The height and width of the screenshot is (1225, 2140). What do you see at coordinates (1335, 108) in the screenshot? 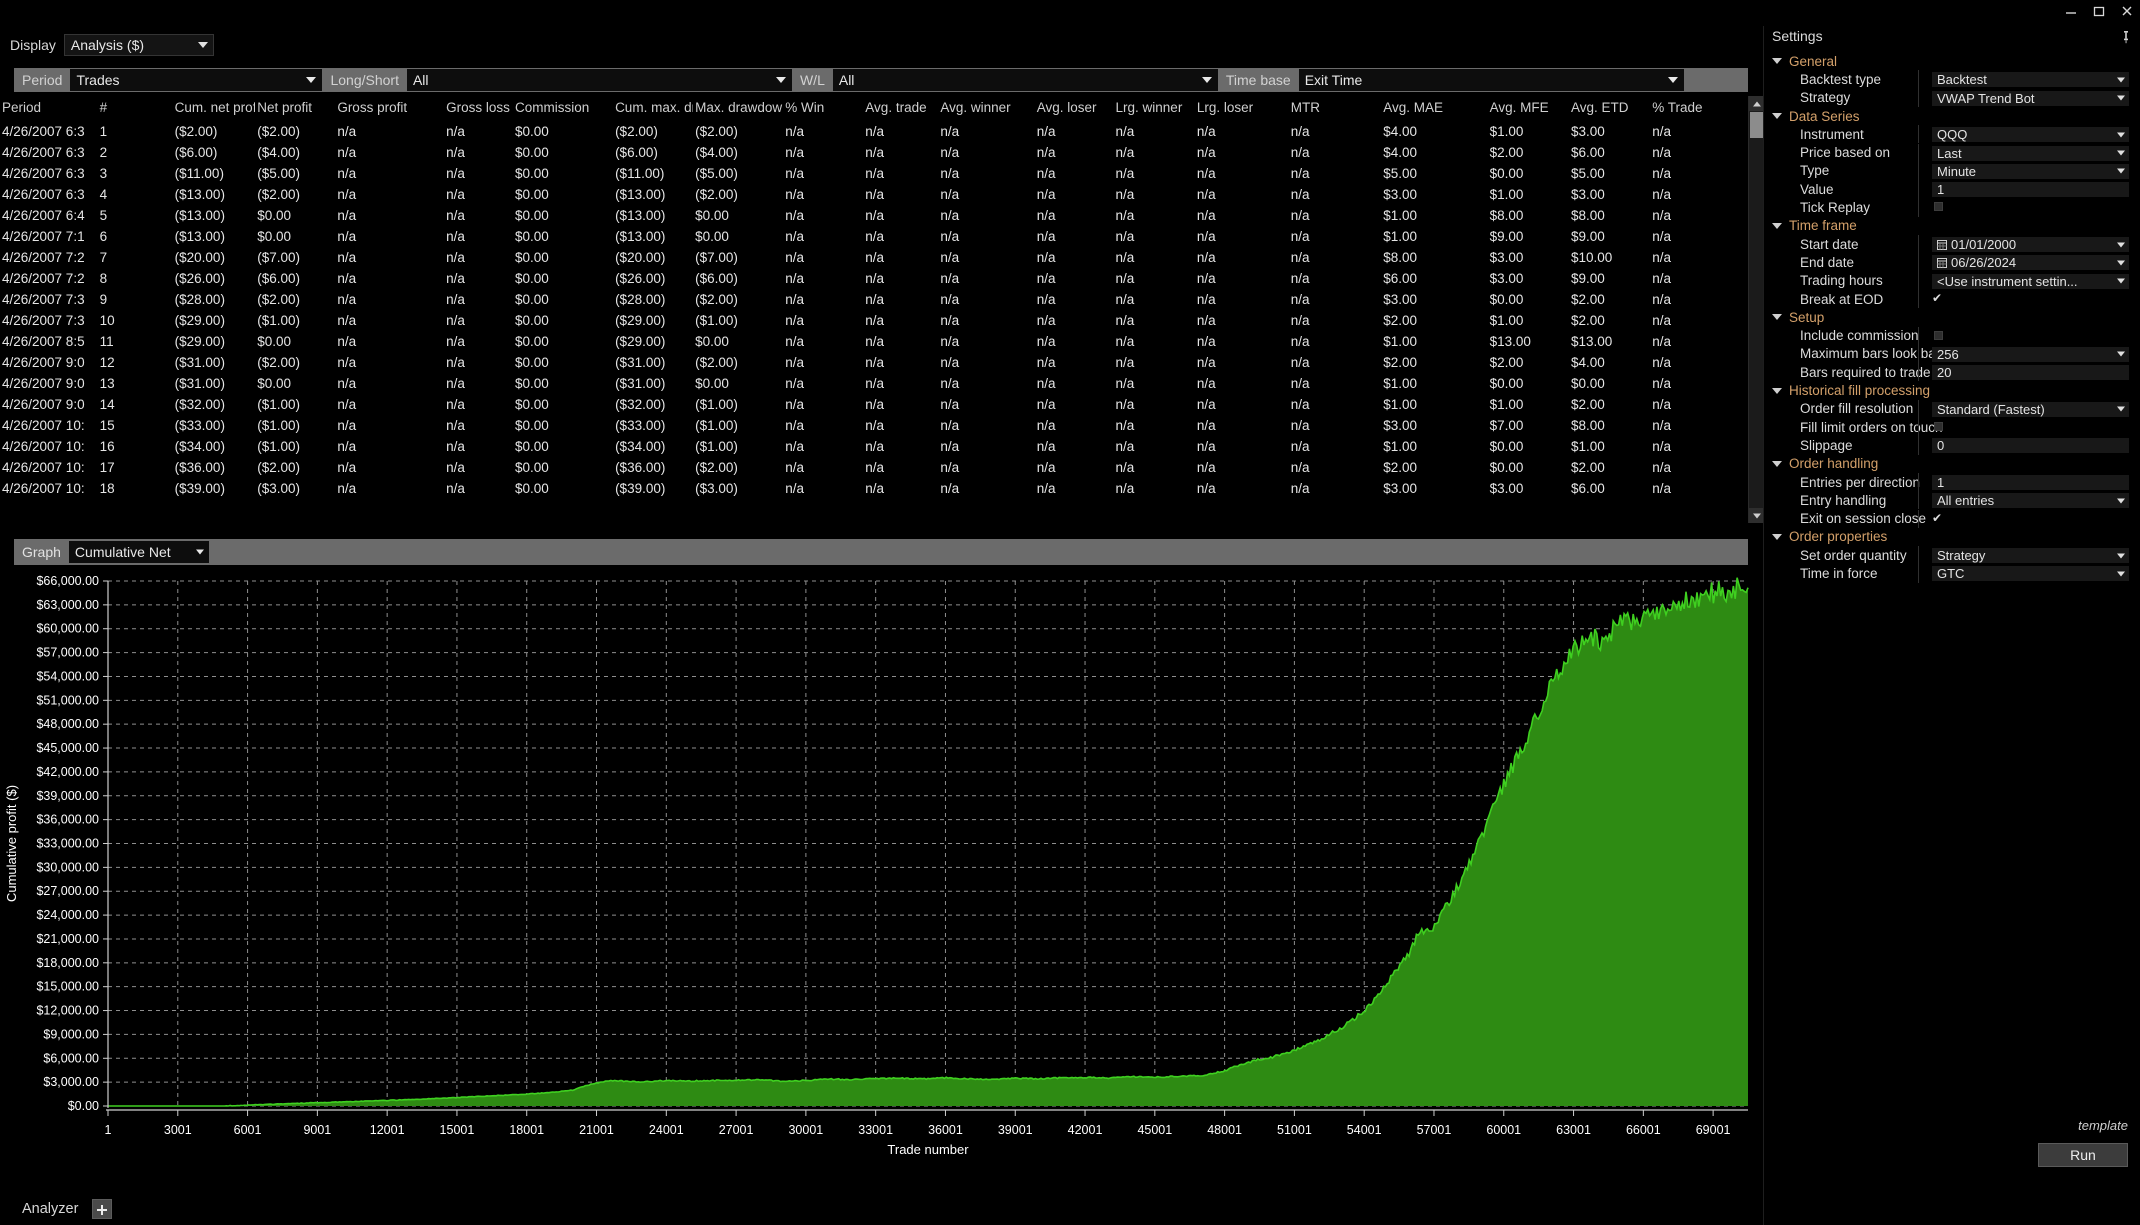
I see `column-header: MTR` at bounding box center [1335, 108].